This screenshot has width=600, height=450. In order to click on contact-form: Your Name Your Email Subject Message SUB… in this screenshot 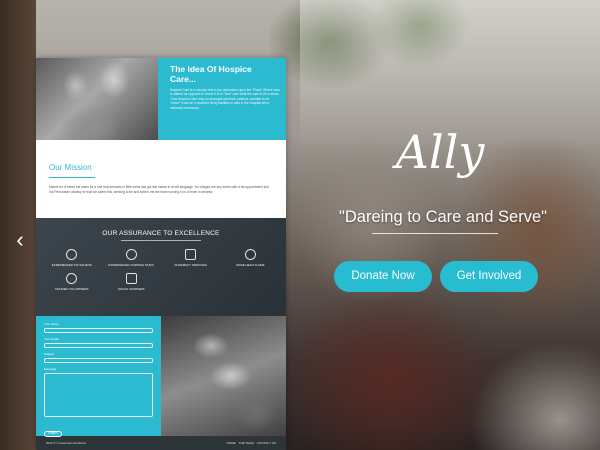, I will do `click(98, 376)`.